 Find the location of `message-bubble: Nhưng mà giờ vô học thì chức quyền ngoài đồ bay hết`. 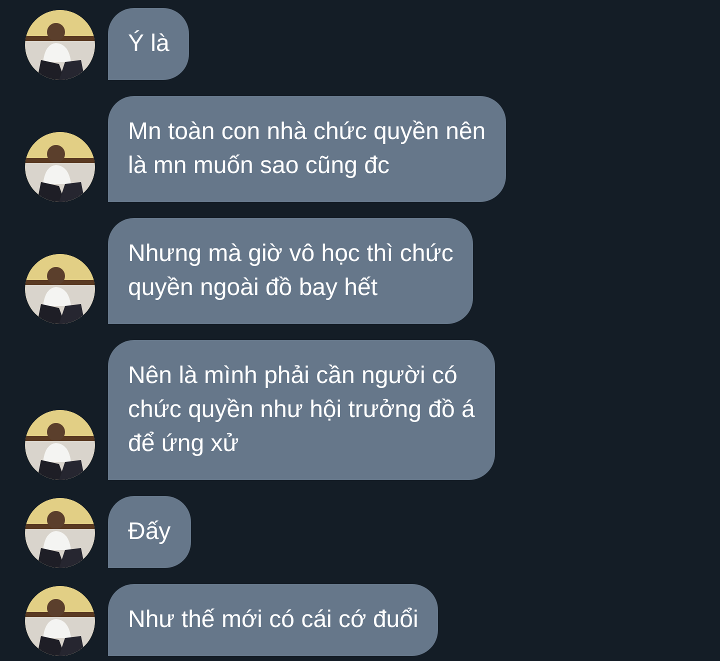

message-bubble: Nhưng mà giờ vô học thì chức quyền ngoài đồ bay hết is located at coordinates (291, 271).